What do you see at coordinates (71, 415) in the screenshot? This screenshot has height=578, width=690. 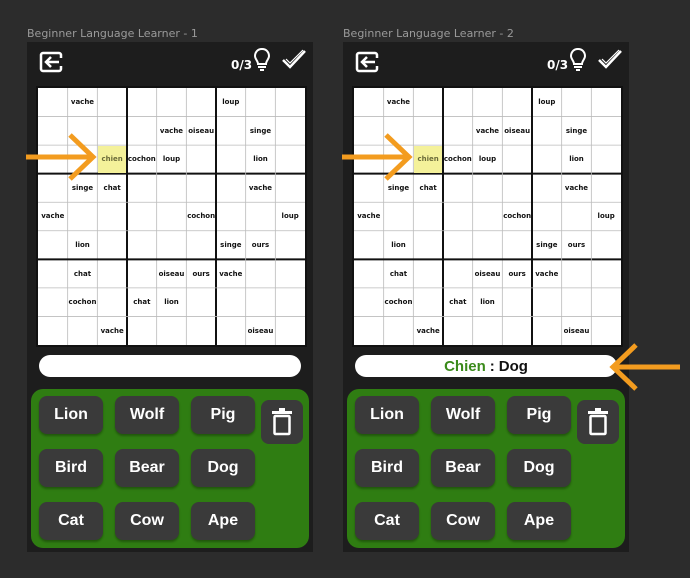 I see `word-key-lion: Lion` at bounding box center [71, 415].